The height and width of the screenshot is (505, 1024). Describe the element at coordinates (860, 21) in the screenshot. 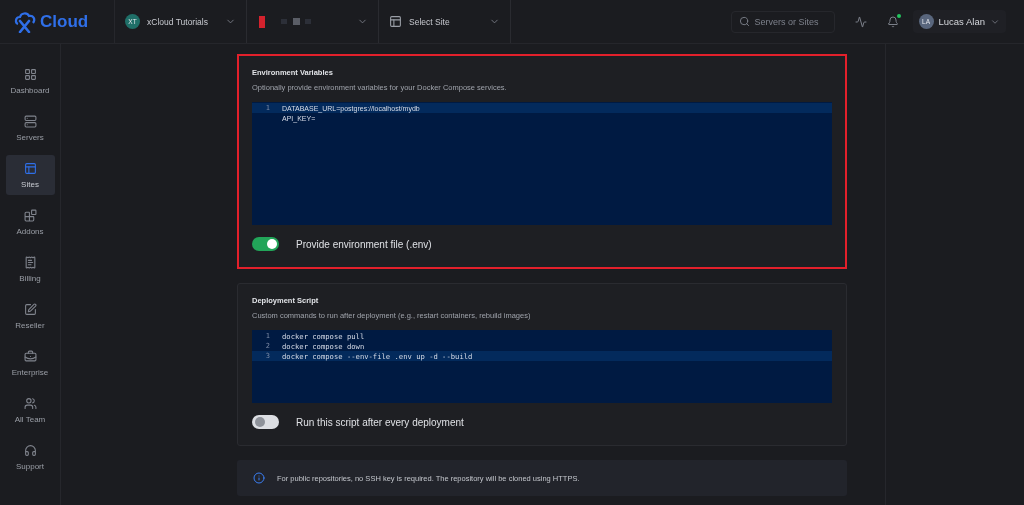

I see `activity-icon` at that location.